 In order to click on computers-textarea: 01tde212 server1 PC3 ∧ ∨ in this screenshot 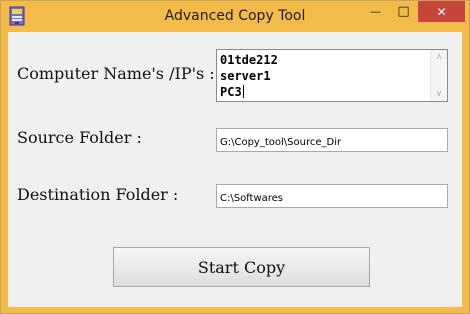, I will do `click(332, 75)`.